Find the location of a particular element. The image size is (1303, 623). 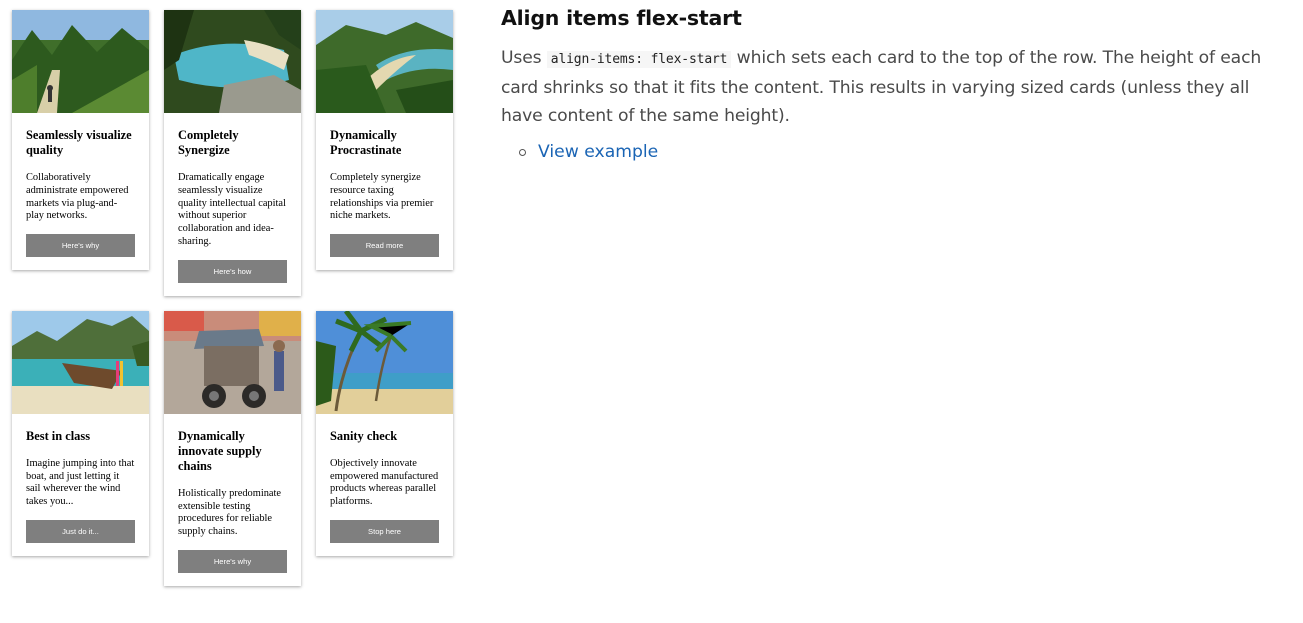

article-heading: Align items flex-start is located at coordinates (621, 18).